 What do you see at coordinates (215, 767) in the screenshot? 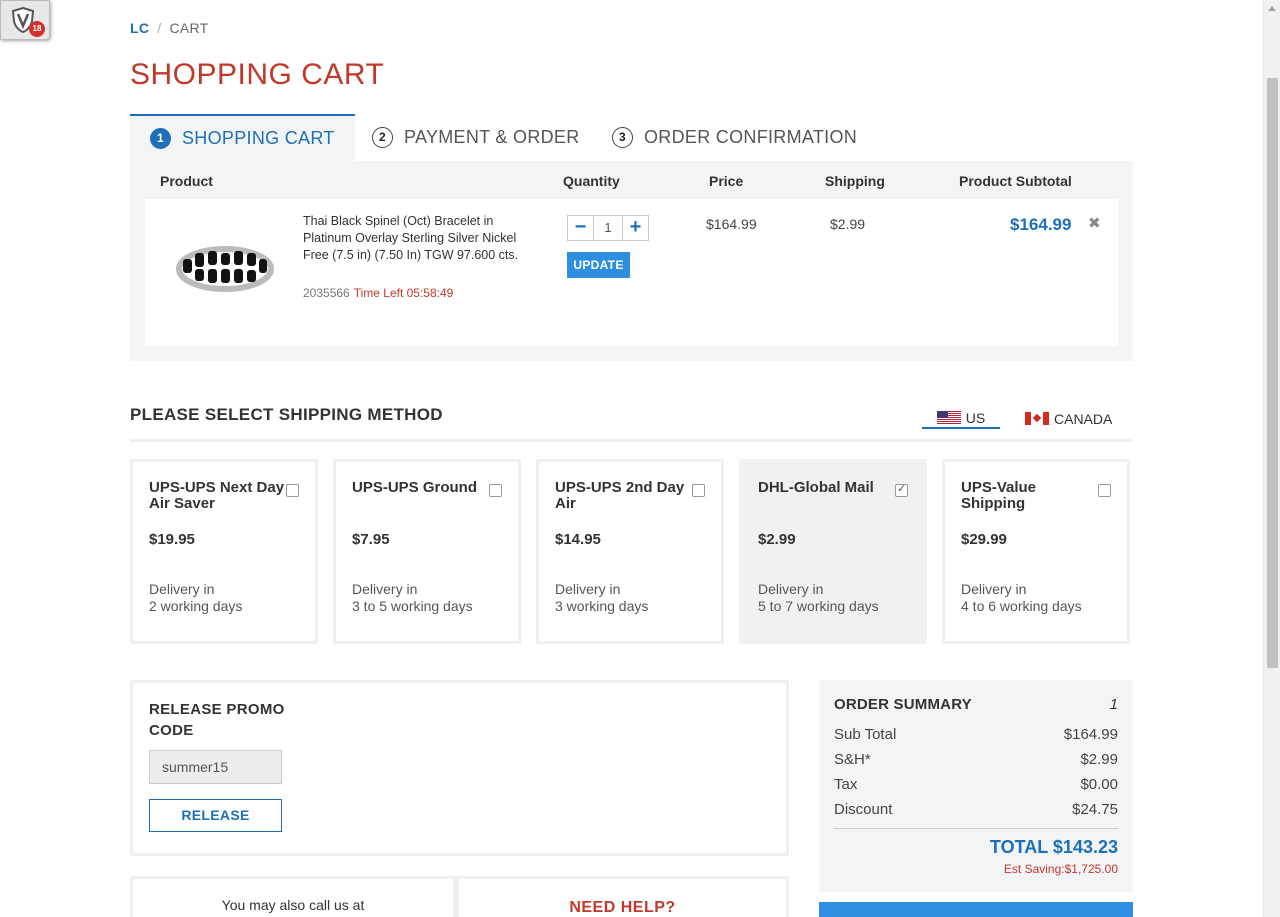
I see `promo-code-input: summer15` at bounding box center [215, 767].